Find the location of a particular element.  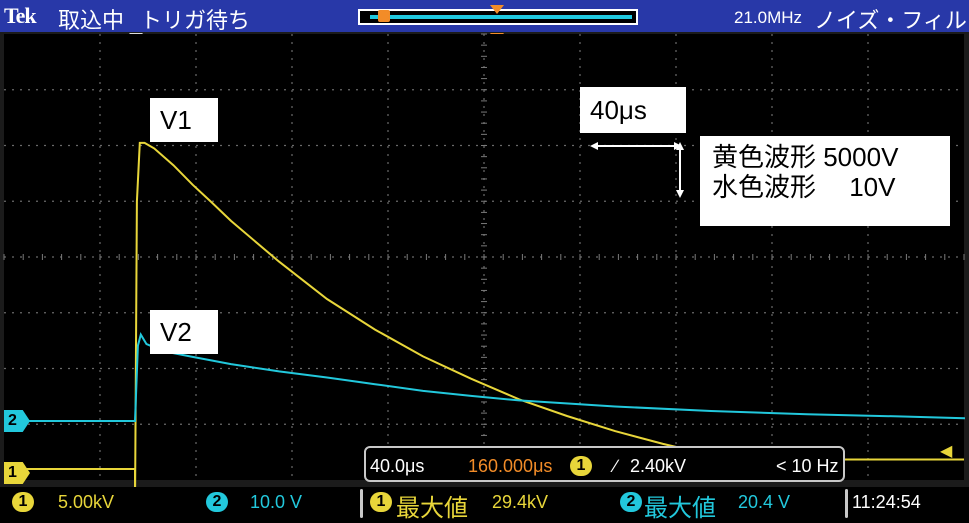

trigger-level-arrow-icon: ◀ is located at coordinates (946, 451).